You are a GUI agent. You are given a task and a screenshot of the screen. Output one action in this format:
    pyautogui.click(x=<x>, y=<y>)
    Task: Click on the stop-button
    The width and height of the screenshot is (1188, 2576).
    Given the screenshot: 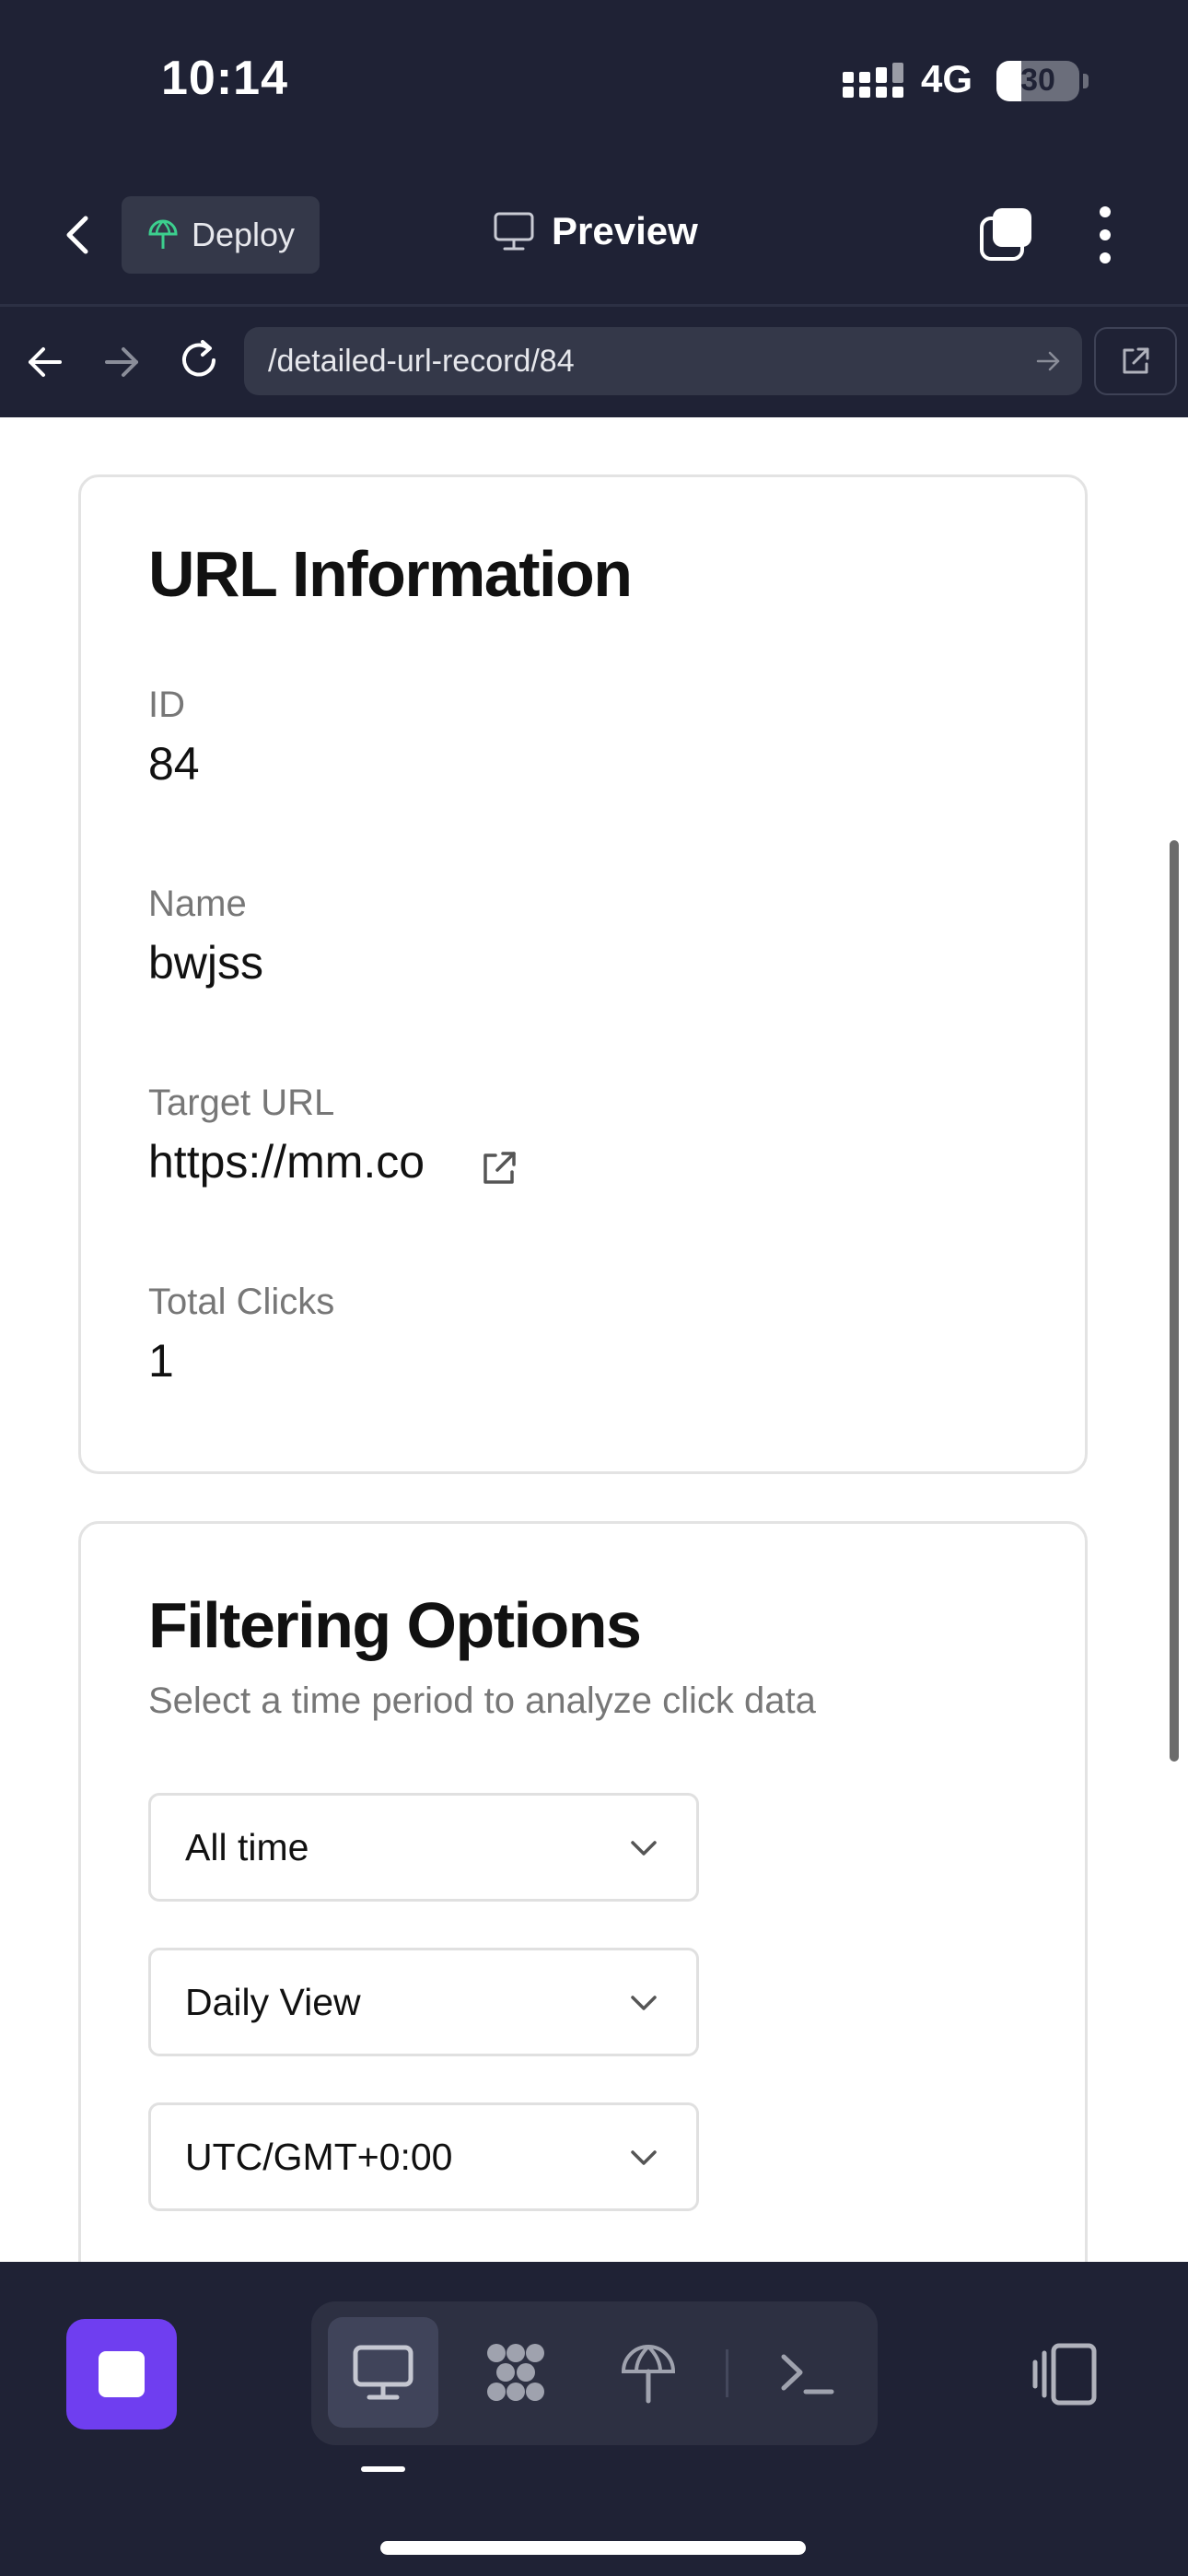 What is the action you would take?
    pyautogui.click(x=121, y=2374)
    